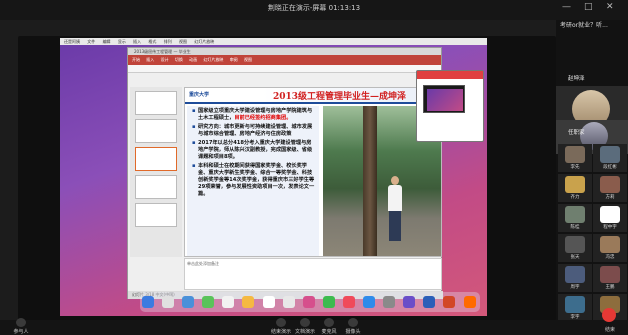 This screenshot has width=628, height=335. I want to click on powerpoint-icon, so click(449, 302).